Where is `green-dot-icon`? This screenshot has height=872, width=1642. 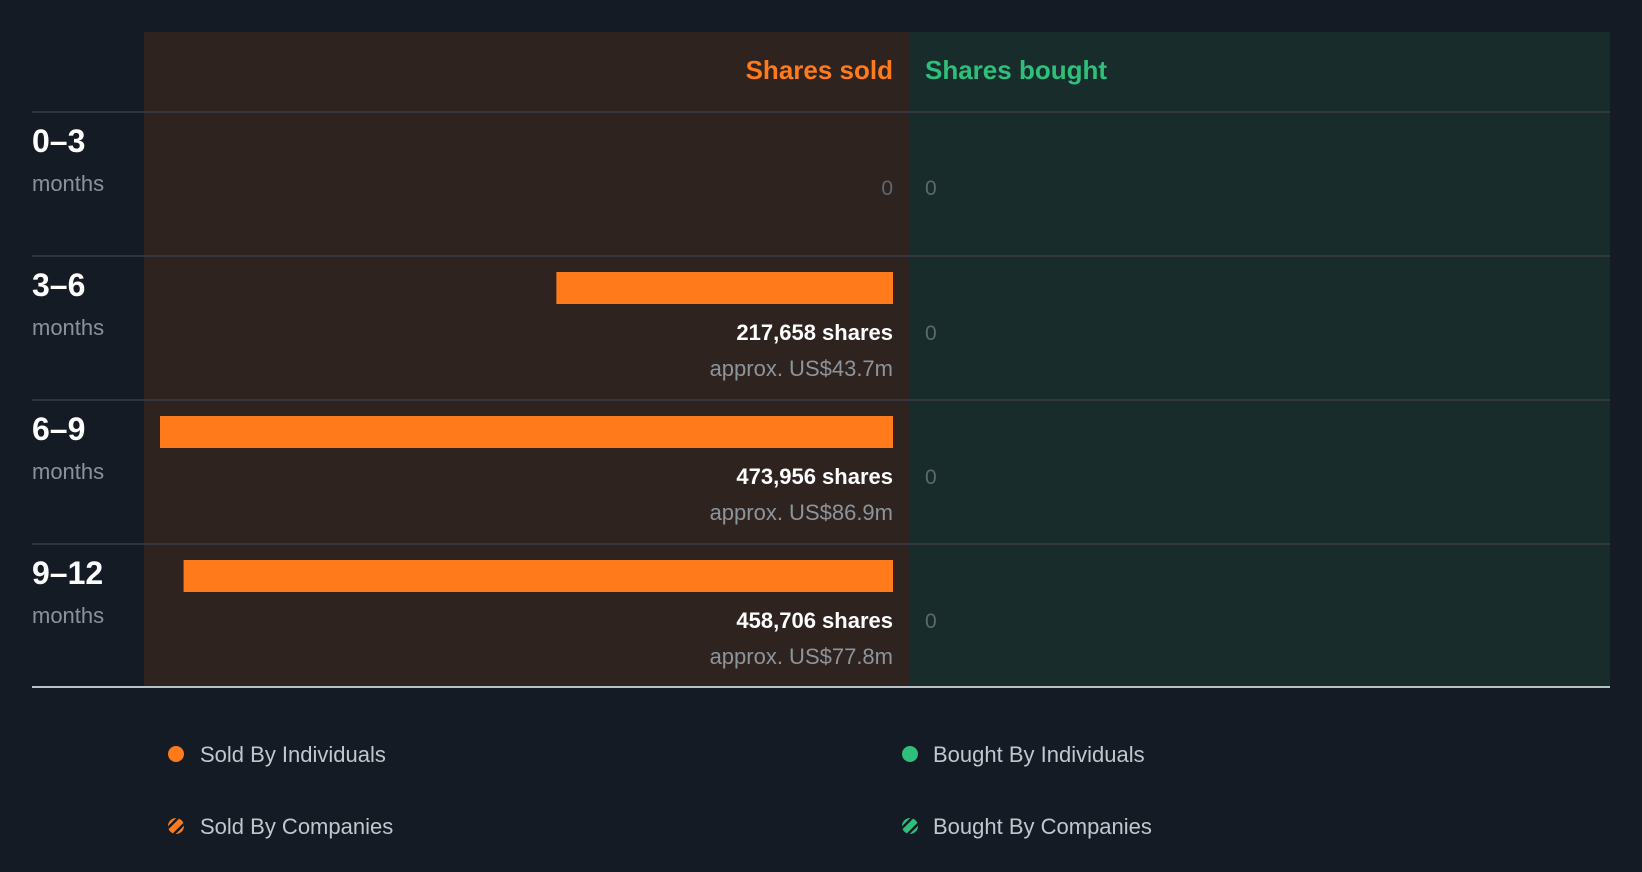
green-dot-icon is located at coordinates (910, 754).